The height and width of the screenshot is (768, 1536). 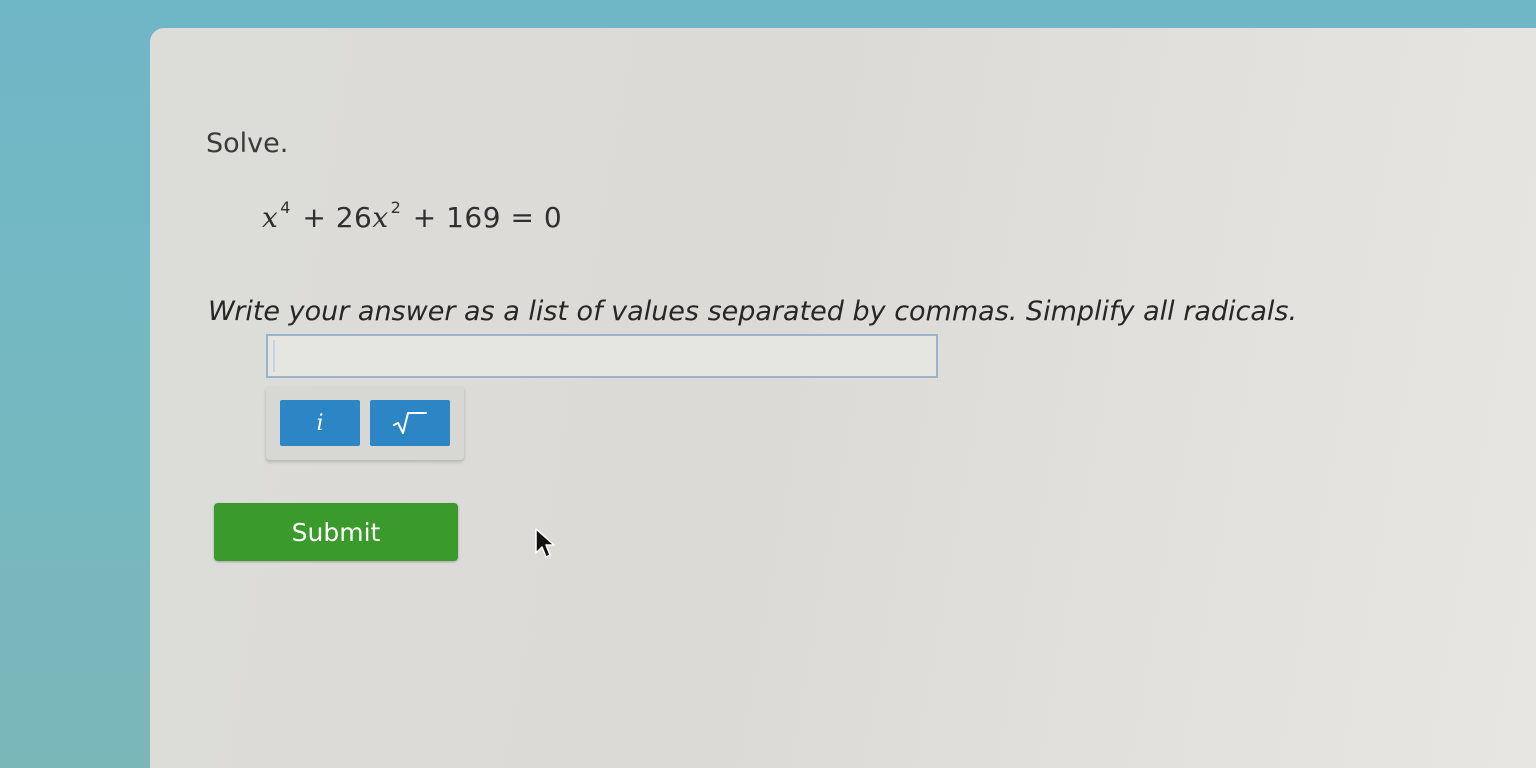 I want to click on mouse-pointer-icon, so click(x=545, y=543).